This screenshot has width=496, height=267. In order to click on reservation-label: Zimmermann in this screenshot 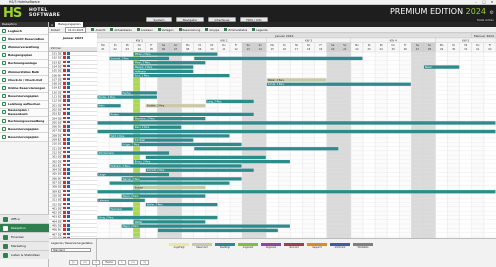, I will do `click(107, 153)`.